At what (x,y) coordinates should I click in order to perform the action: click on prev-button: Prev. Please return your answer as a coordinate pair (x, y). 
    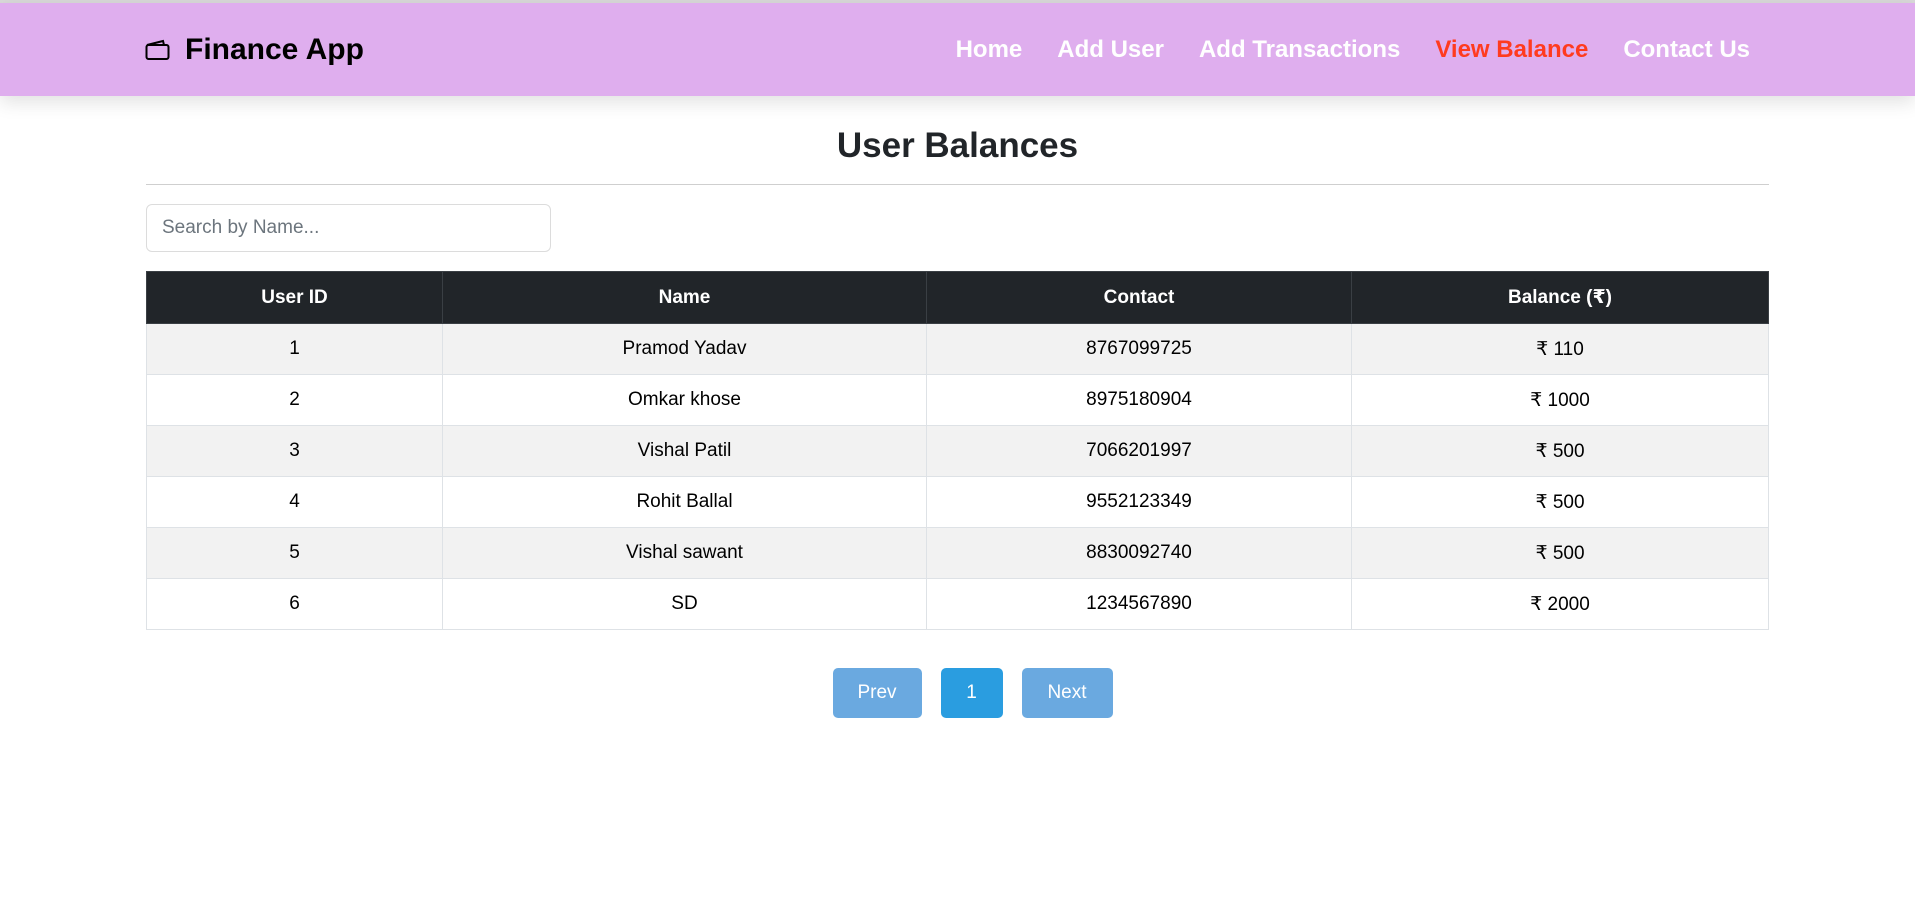
    Looking at the image, I should click on (877, 693).